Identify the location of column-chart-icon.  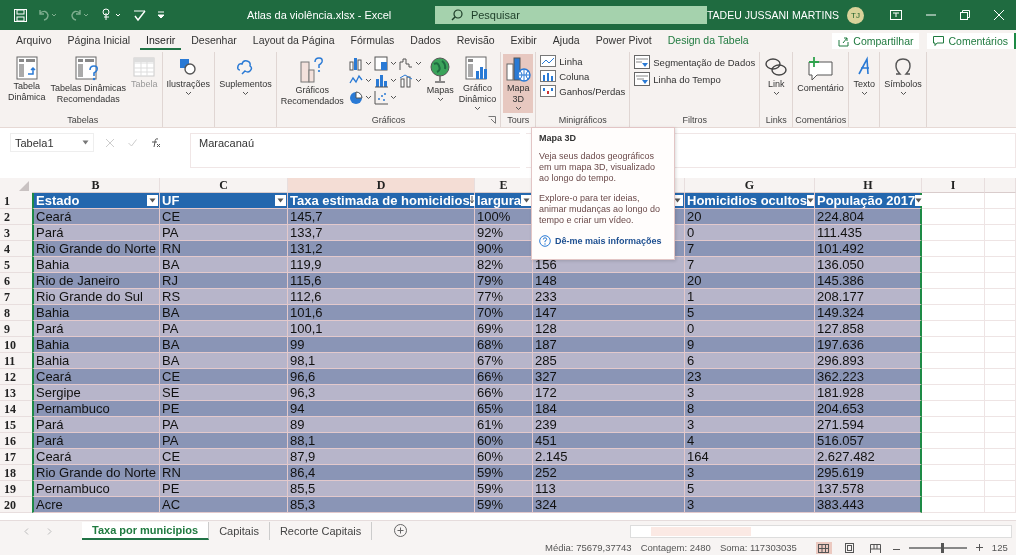
(356, 63).